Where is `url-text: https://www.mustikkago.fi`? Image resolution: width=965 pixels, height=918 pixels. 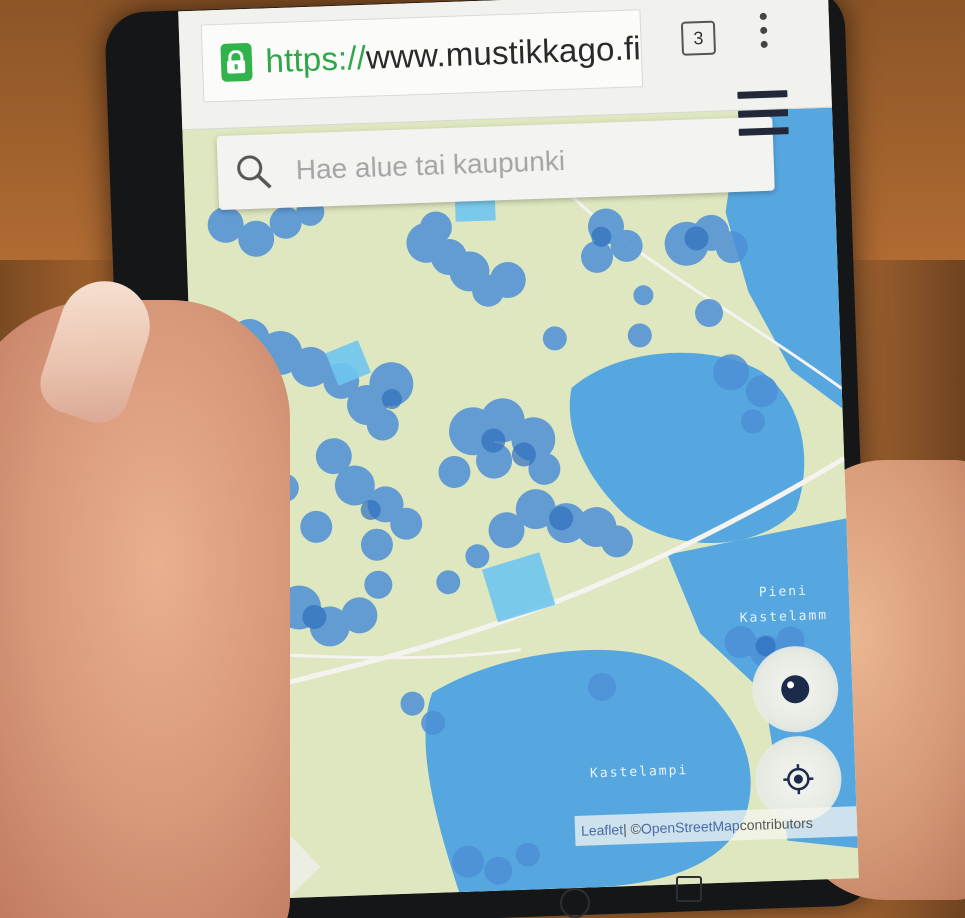
url-text: https://www.mustikkago.fi is located at coordinates (453, 54).